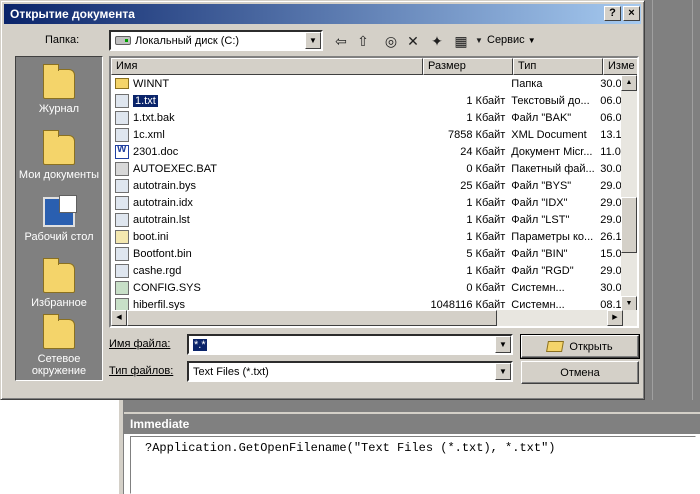 The width and height of the screenshot is (700, 494). Describe the element at coordinates (541, 117) in the screenshot. I see `file-type: Файл "BAK"` at that location.